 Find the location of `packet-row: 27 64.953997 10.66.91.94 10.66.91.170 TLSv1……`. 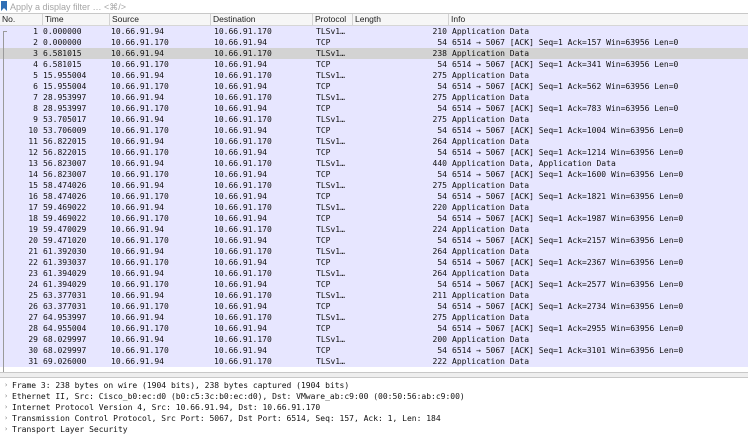

packet-row: 27 64.953997 10.66.91.94 10.66.91.170 TLSv1…… is located at coordinates (374, 317).